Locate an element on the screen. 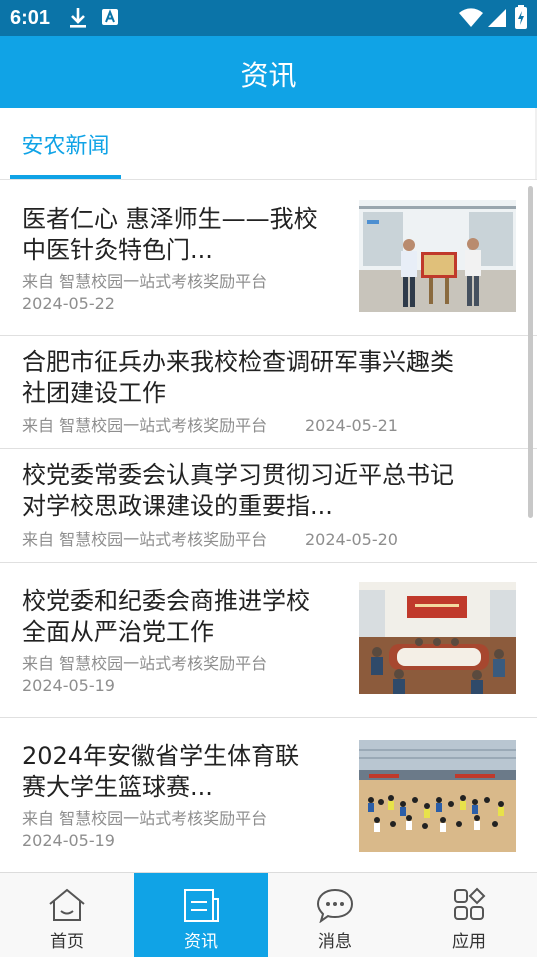 This screenshot has width=537, height=957. nav-label: 资讯 is located at coordinates (201, 942).